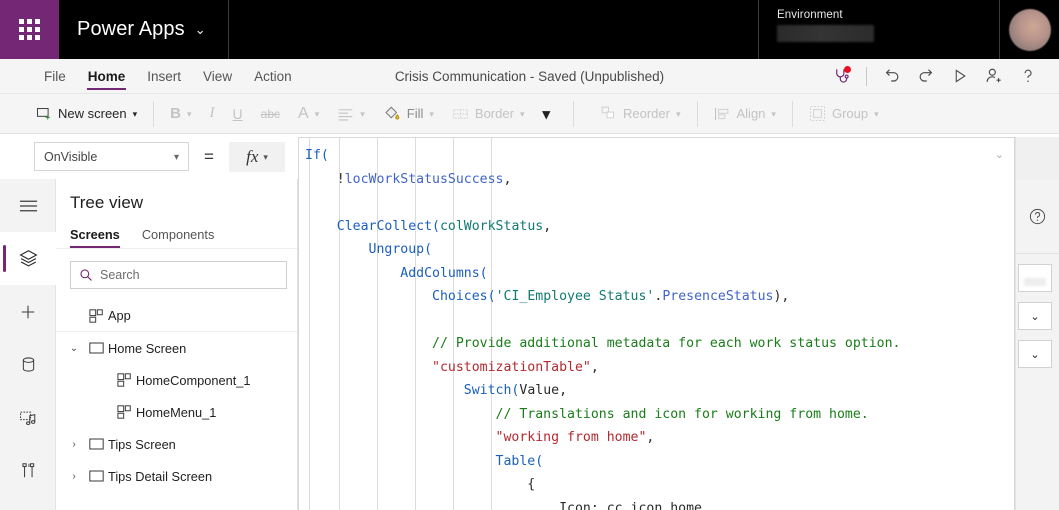 Image resolution: width=1059 pixels, height=510 pixels. I want to click on app-checker-icon, so click(841, 76).